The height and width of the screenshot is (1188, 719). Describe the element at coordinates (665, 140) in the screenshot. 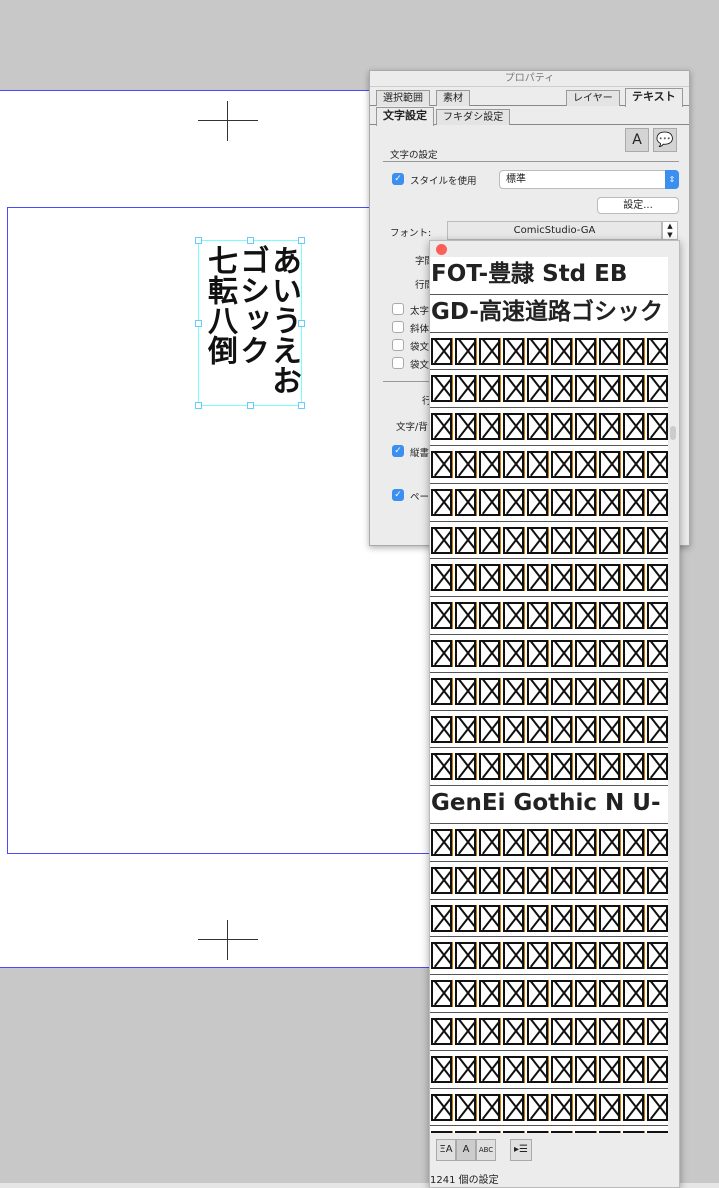

I see `balloon-tool-icon: 💬` at that location.